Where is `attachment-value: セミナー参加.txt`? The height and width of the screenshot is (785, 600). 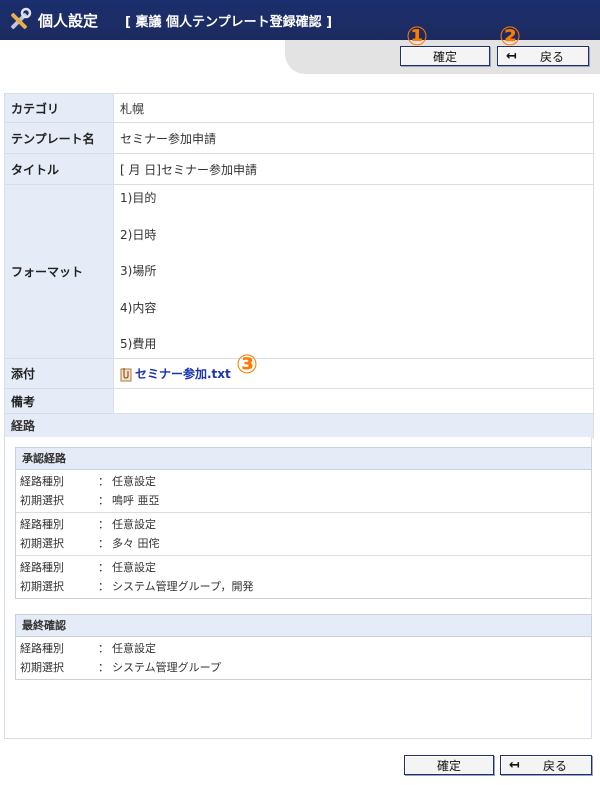 attachment-value: セミナー参加.txt is located at coordinates (353, 373).